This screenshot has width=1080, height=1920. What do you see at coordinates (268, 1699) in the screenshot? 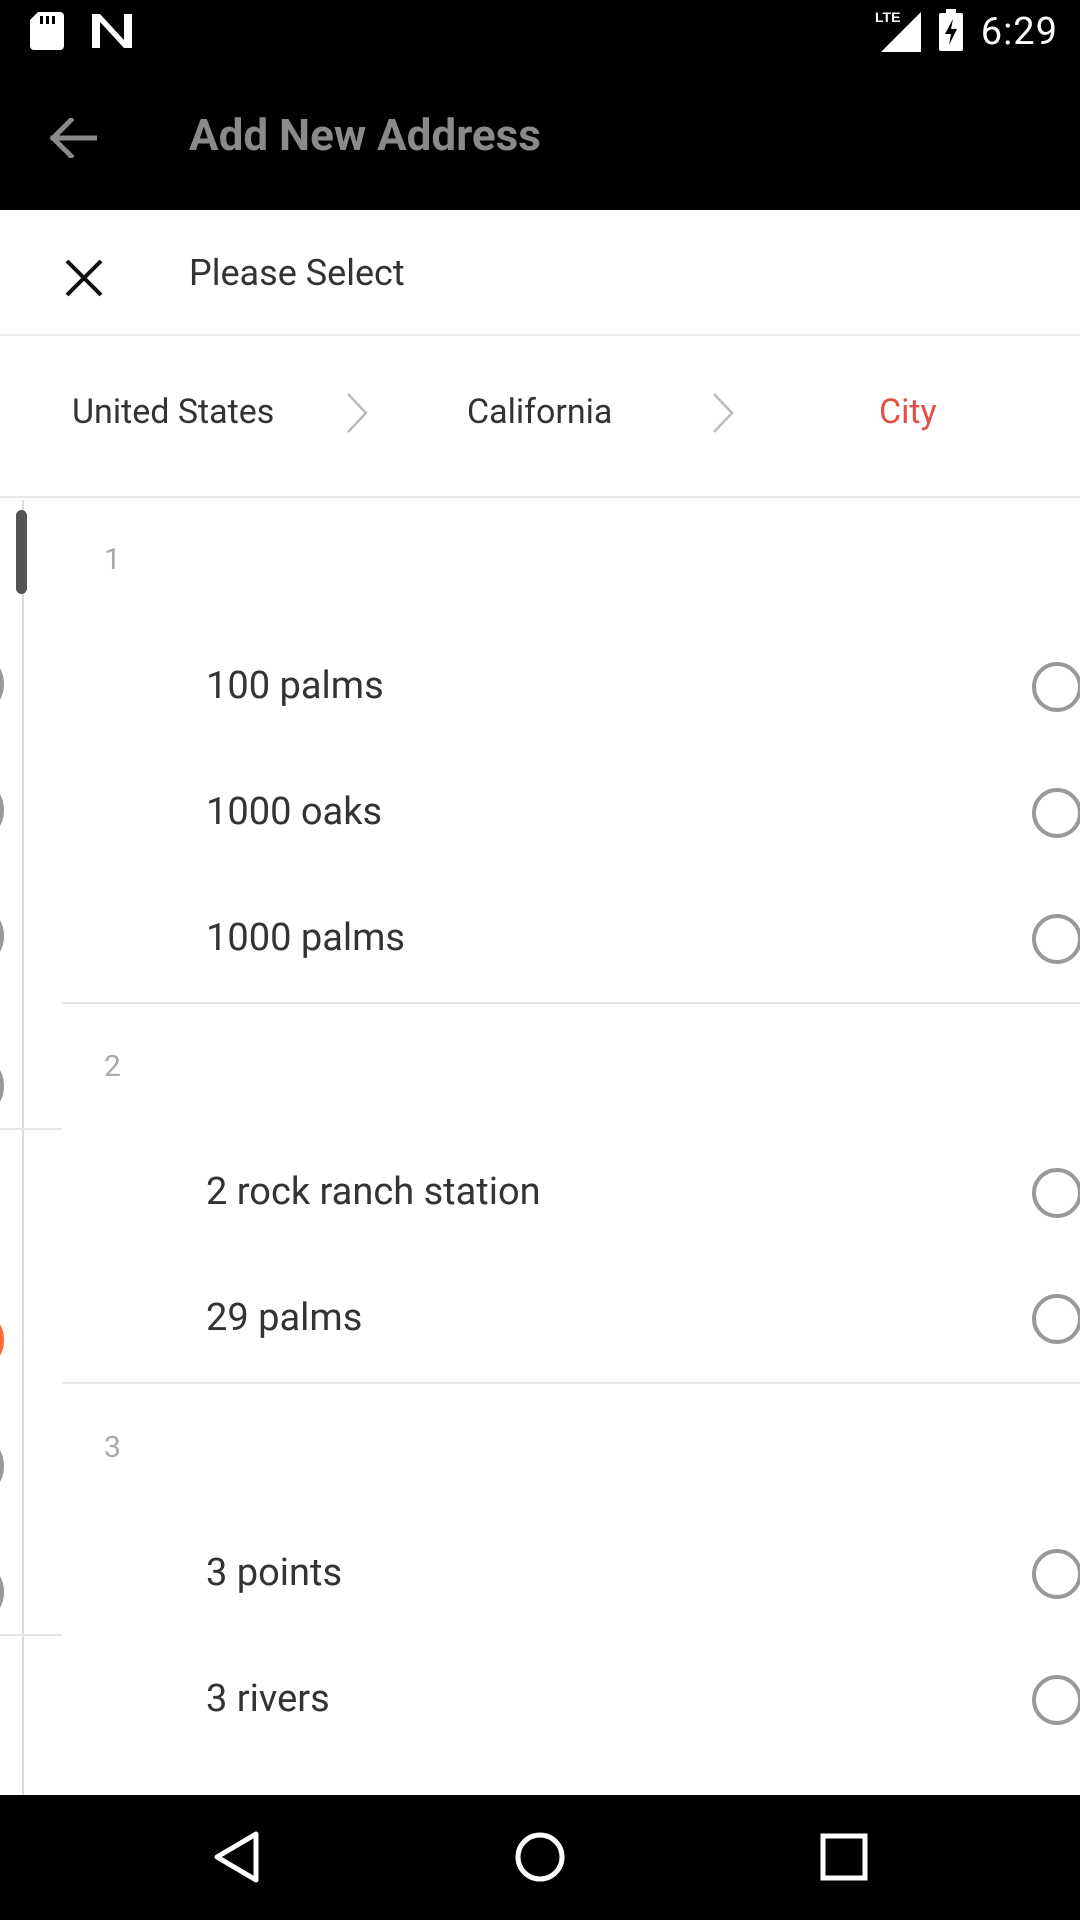
I see `city-name: 3 rivers` at bounding box center [268, 1699].